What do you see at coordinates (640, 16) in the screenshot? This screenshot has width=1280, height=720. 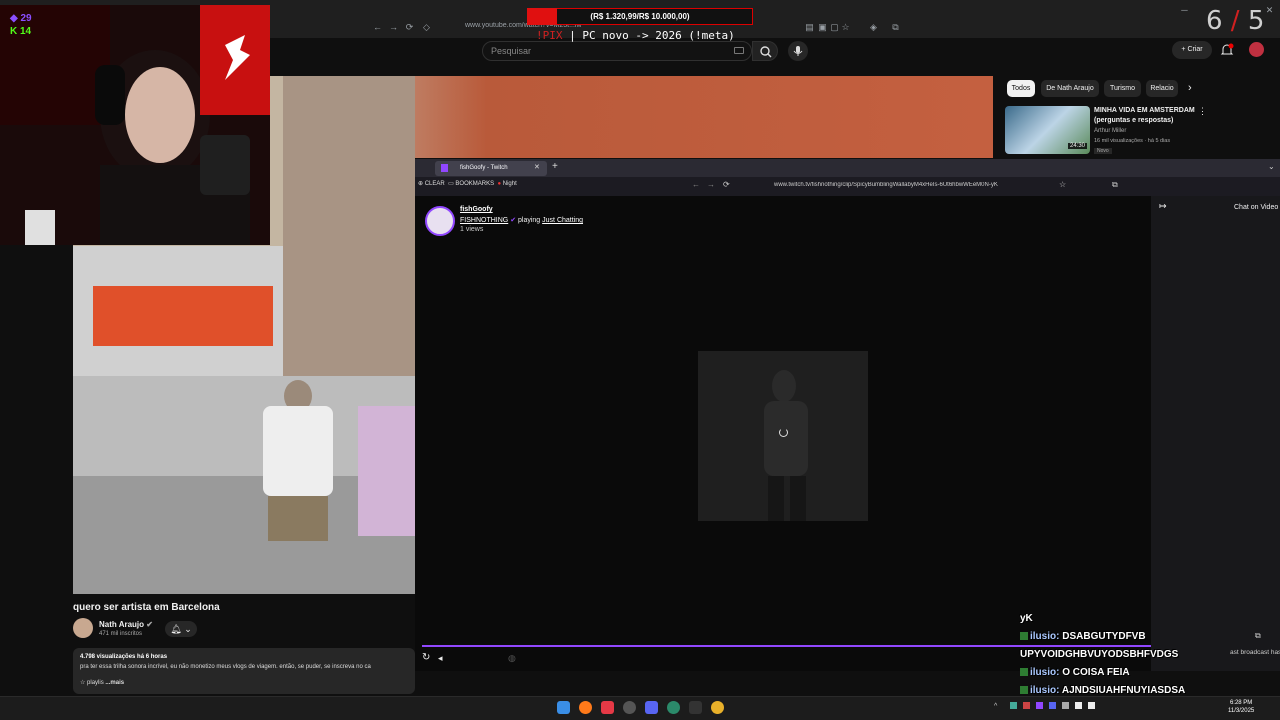 I see `donation-goal-text: (R$ 1.320,99/R$ 10.000,00)` at bounding box center [640, 16].